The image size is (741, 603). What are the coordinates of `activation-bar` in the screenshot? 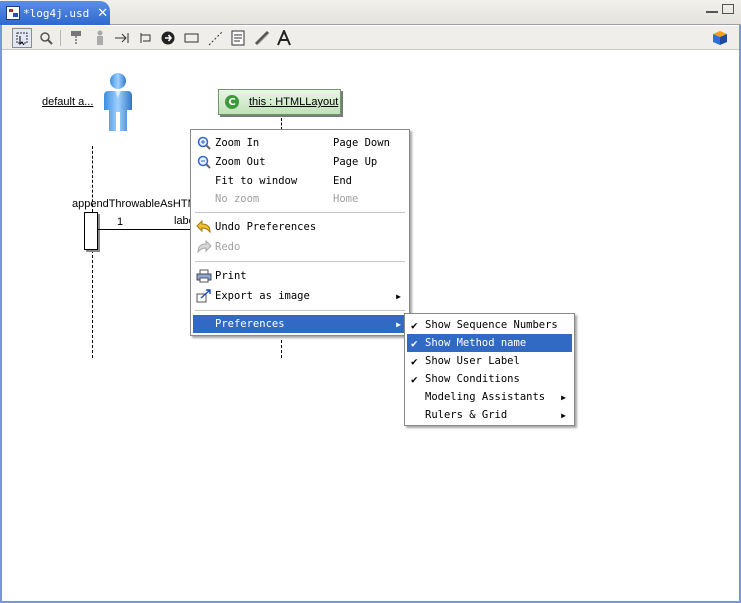 It's located at (91, 231).